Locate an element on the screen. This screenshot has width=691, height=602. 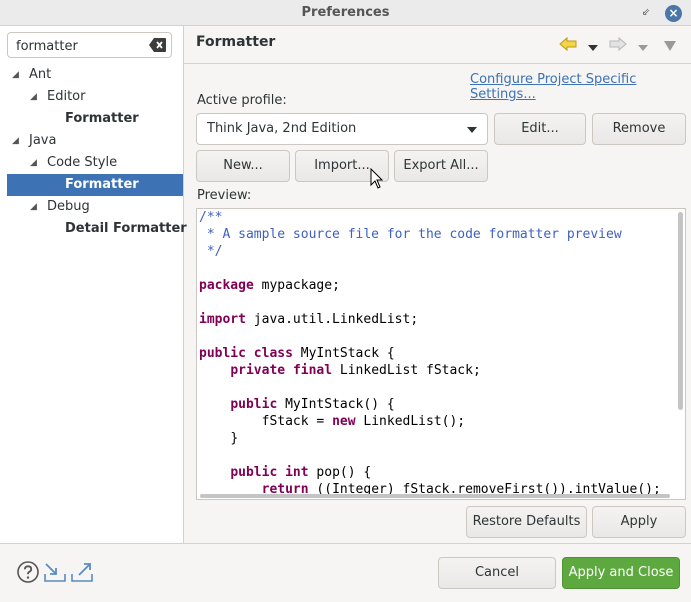
restore-defaults-button: Restore Defaults is located at coordinates (526, 522).